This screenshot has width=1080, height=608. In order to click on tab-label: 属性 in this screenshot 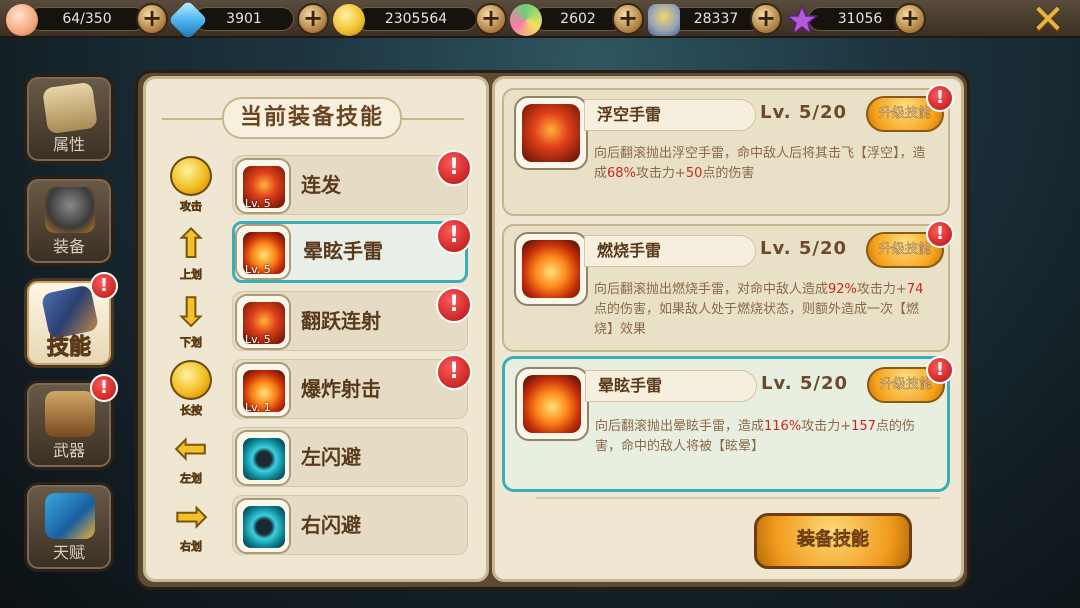, I will do `click(68, 144)`.